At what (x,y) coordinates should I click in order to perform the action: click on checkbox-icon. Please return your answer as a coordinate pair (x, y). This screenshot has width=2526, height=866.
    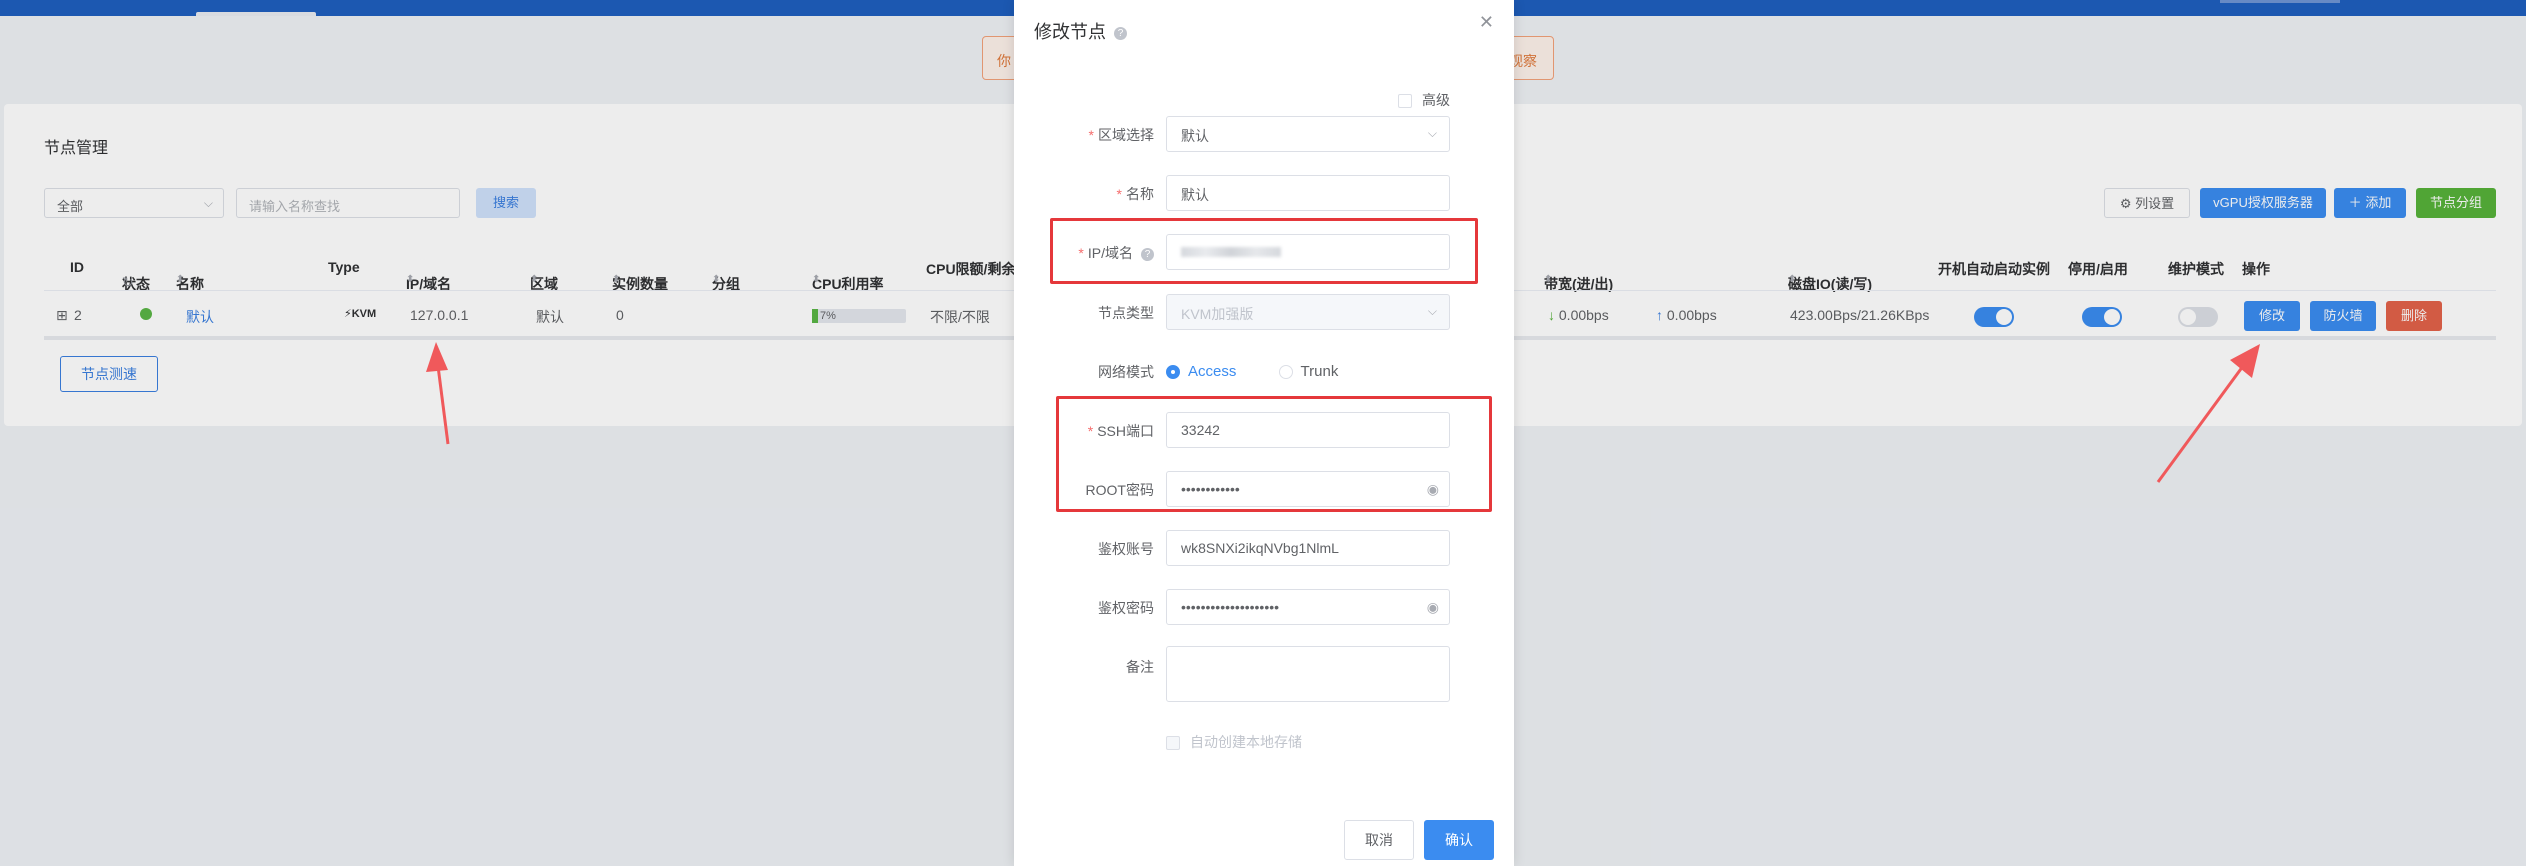
    Looking at the image, I should click on (1405, 101).